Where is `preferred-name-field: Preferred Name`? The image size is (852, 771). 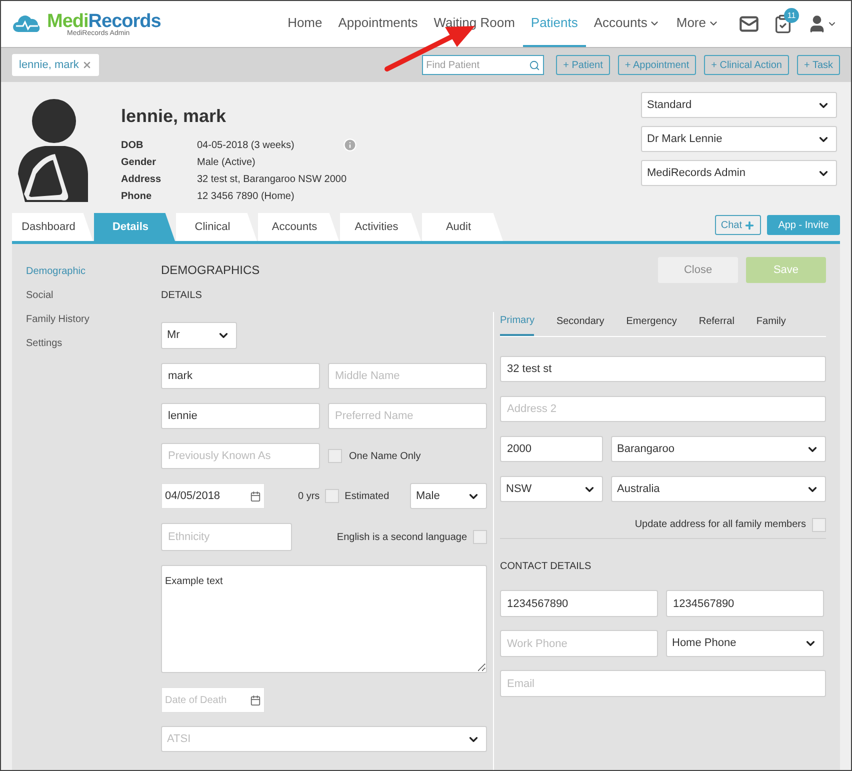
preferred-name-field: Preferred Name is located at coordinates (407, 416).